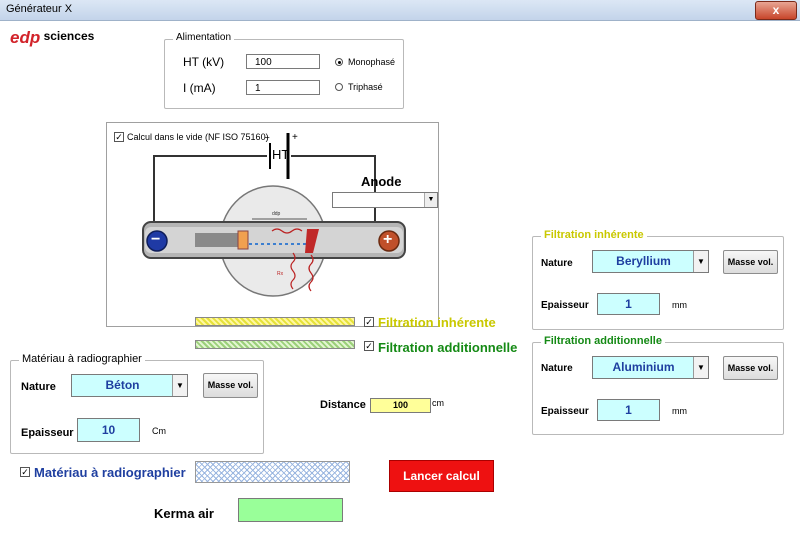 This screenshot has height=547, width=800. Describe the element at coordinates (25, 37) in the screenshot. I see `logo-mark: edp` at that location.